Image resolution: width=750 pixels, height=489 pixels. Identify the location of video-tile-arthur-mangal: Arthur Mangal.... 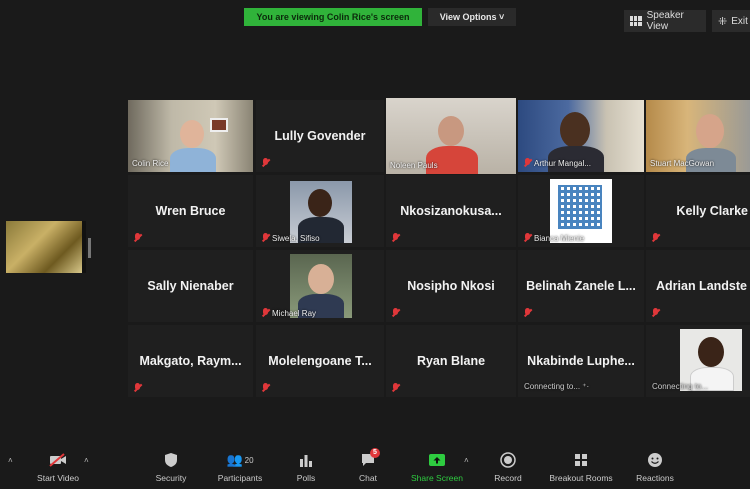
(581, 136).